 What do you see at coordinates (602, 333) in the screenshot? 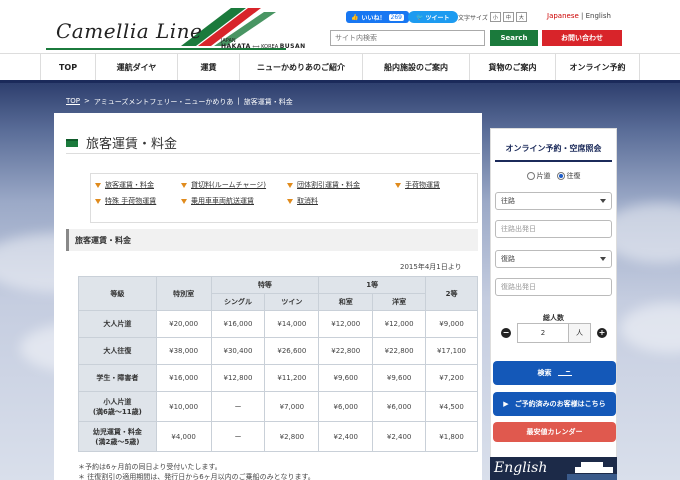
I see `plus-icon: +` at bounding box center [602, 333].